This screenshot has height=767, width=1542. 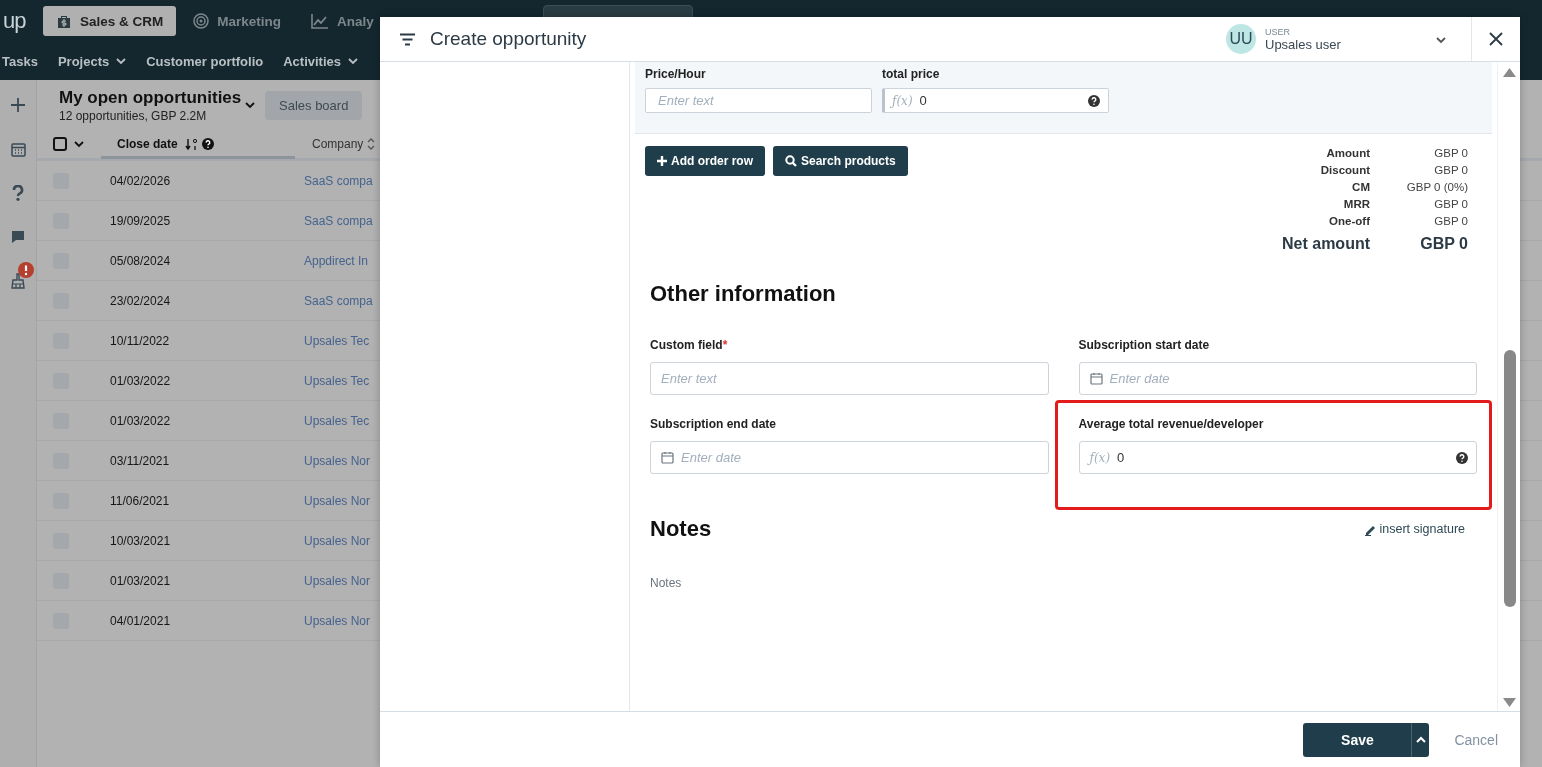 What do you see at coordinates (141, 580) in the screenshot?
I see `table-cell-text: 01/03/2021` at bounding box center [141, 580].